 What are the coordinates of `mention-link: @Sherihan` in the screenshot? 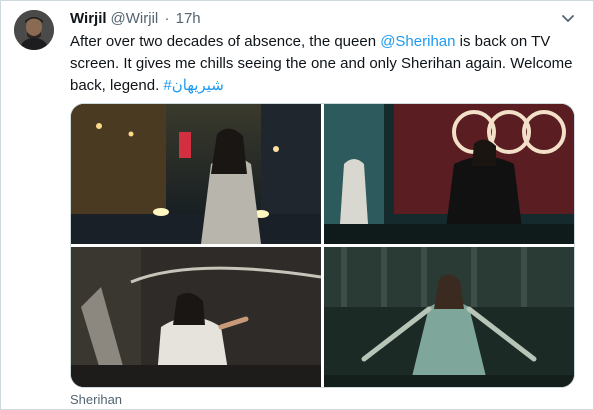 It's located at (417, 41).